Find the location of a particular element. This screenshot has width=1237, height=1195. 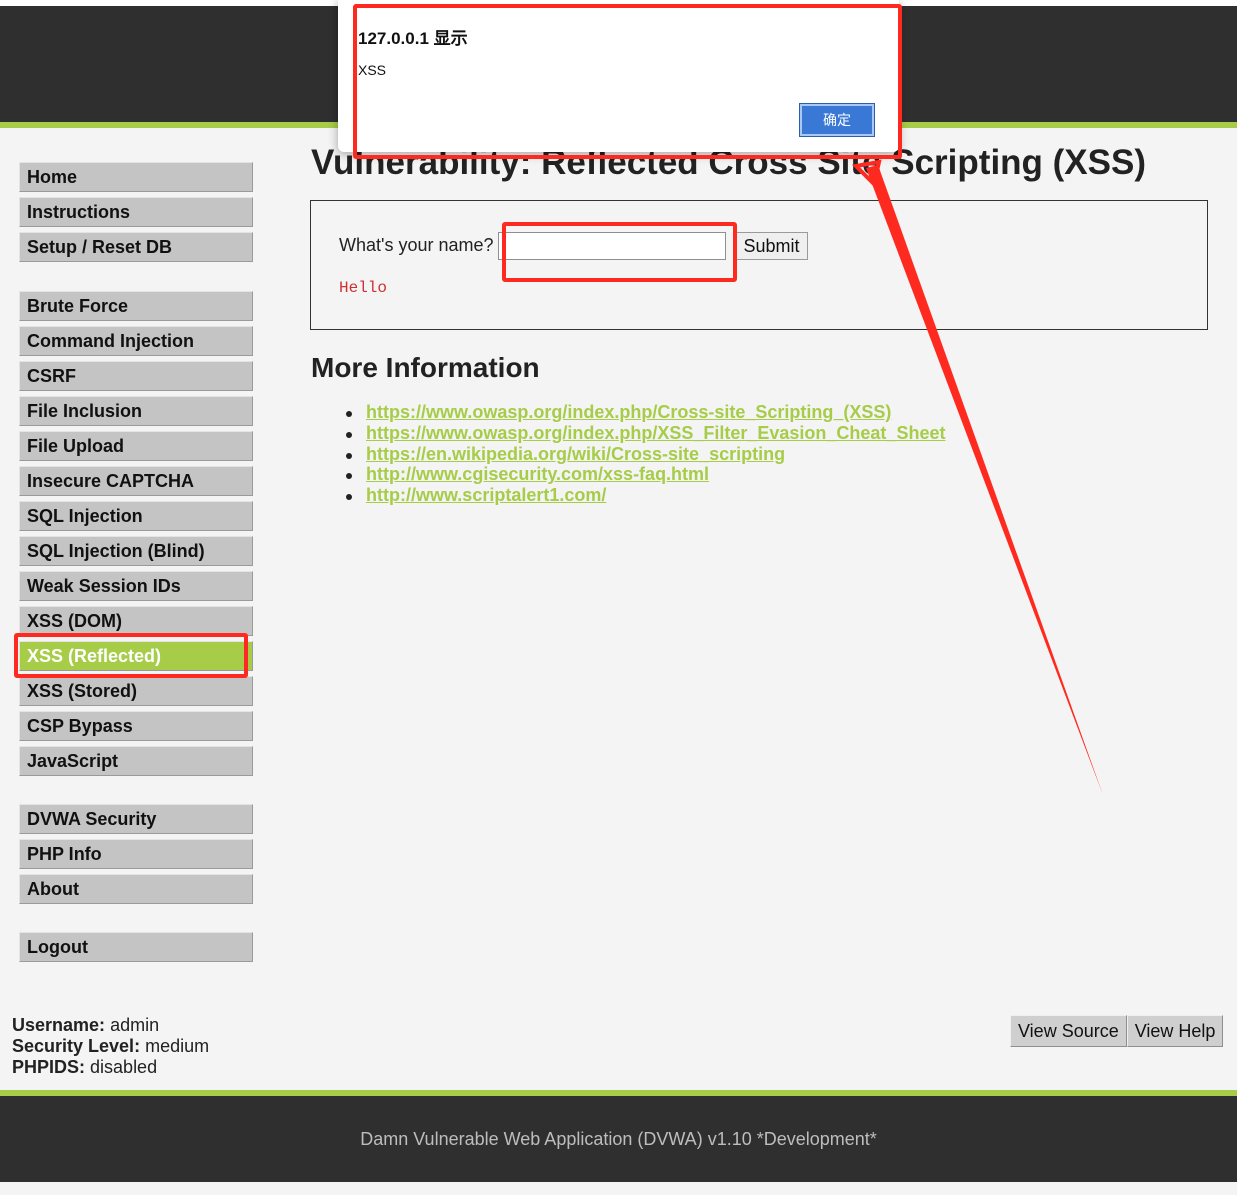

security-level-value: medium is located at coordinates (177, 1046).